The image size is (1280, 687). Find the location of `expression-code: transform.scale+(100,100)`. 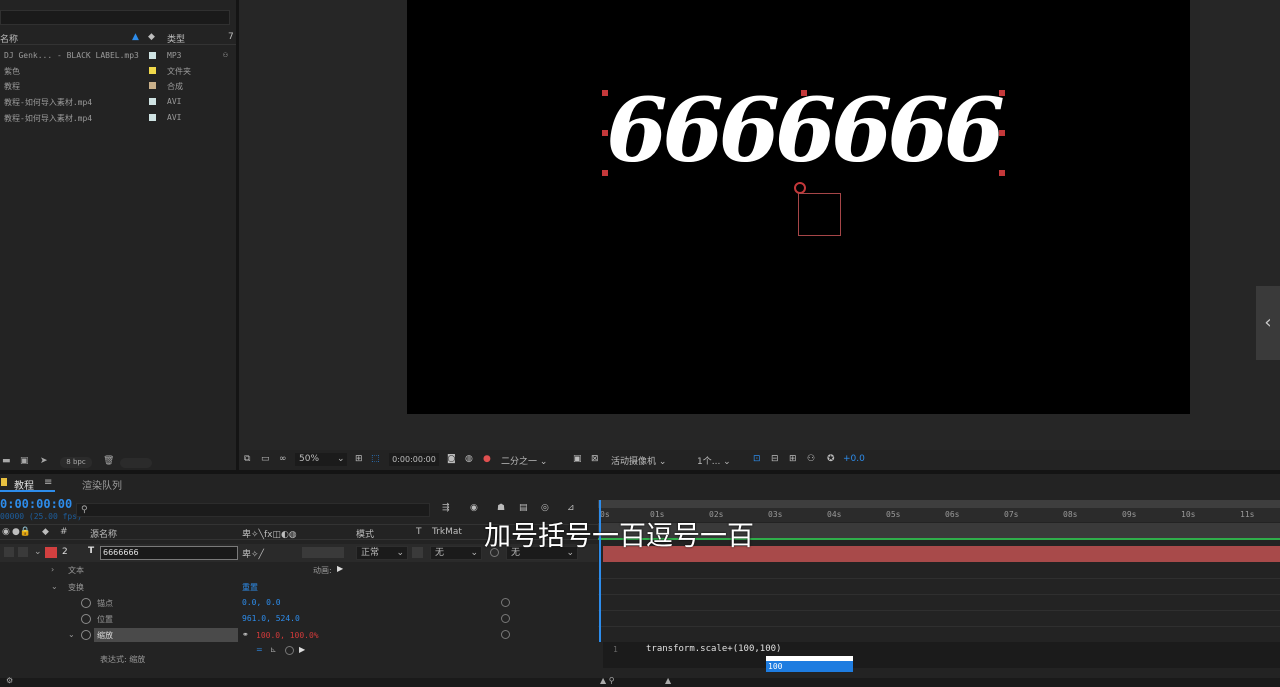

expression-code: transform.scale+(100,100) is located at coordinates (713, 649).